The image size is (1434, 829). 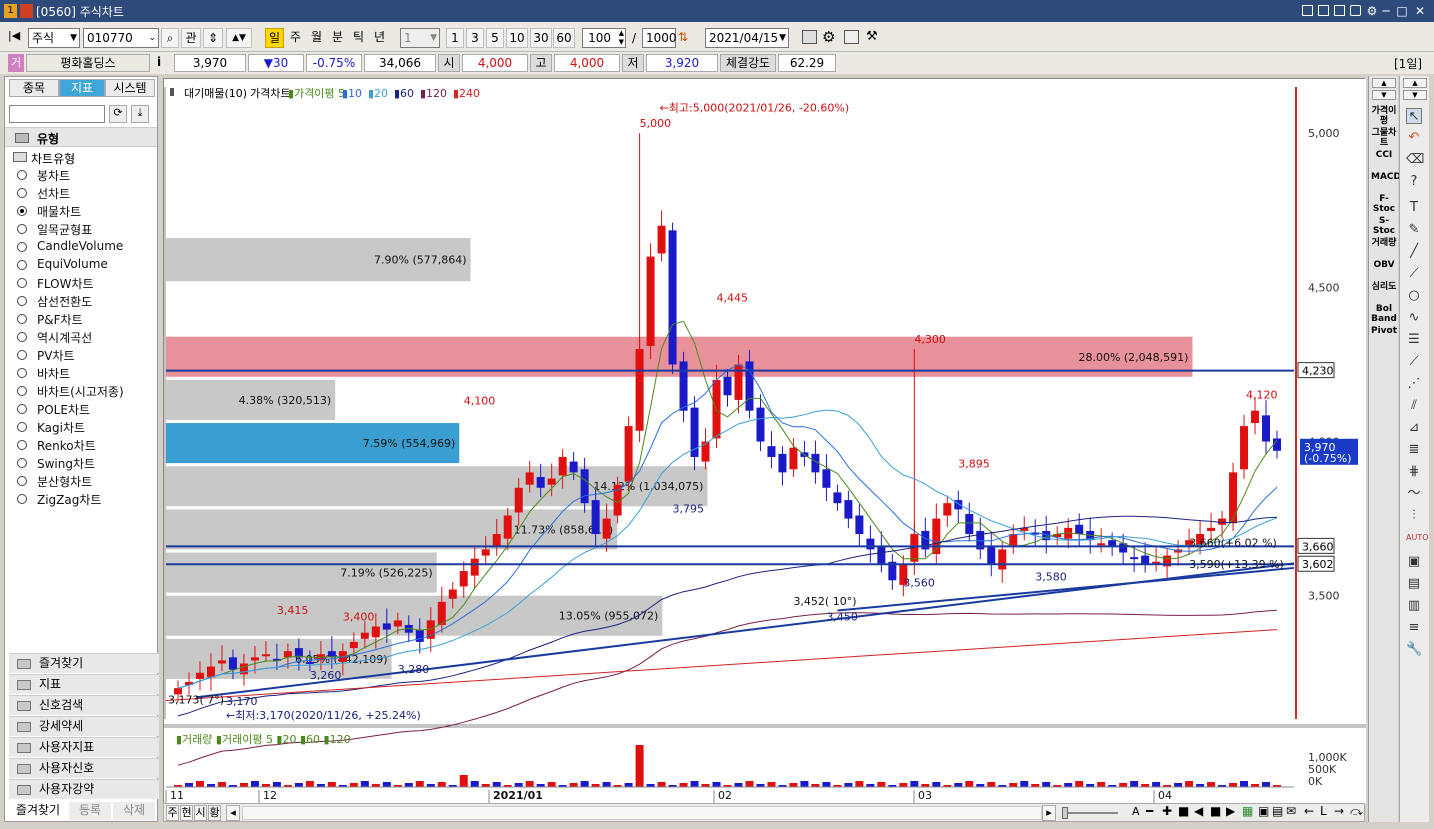 I want to click on channel-tool-icon: ⫽, so click(x=1414, y=406).